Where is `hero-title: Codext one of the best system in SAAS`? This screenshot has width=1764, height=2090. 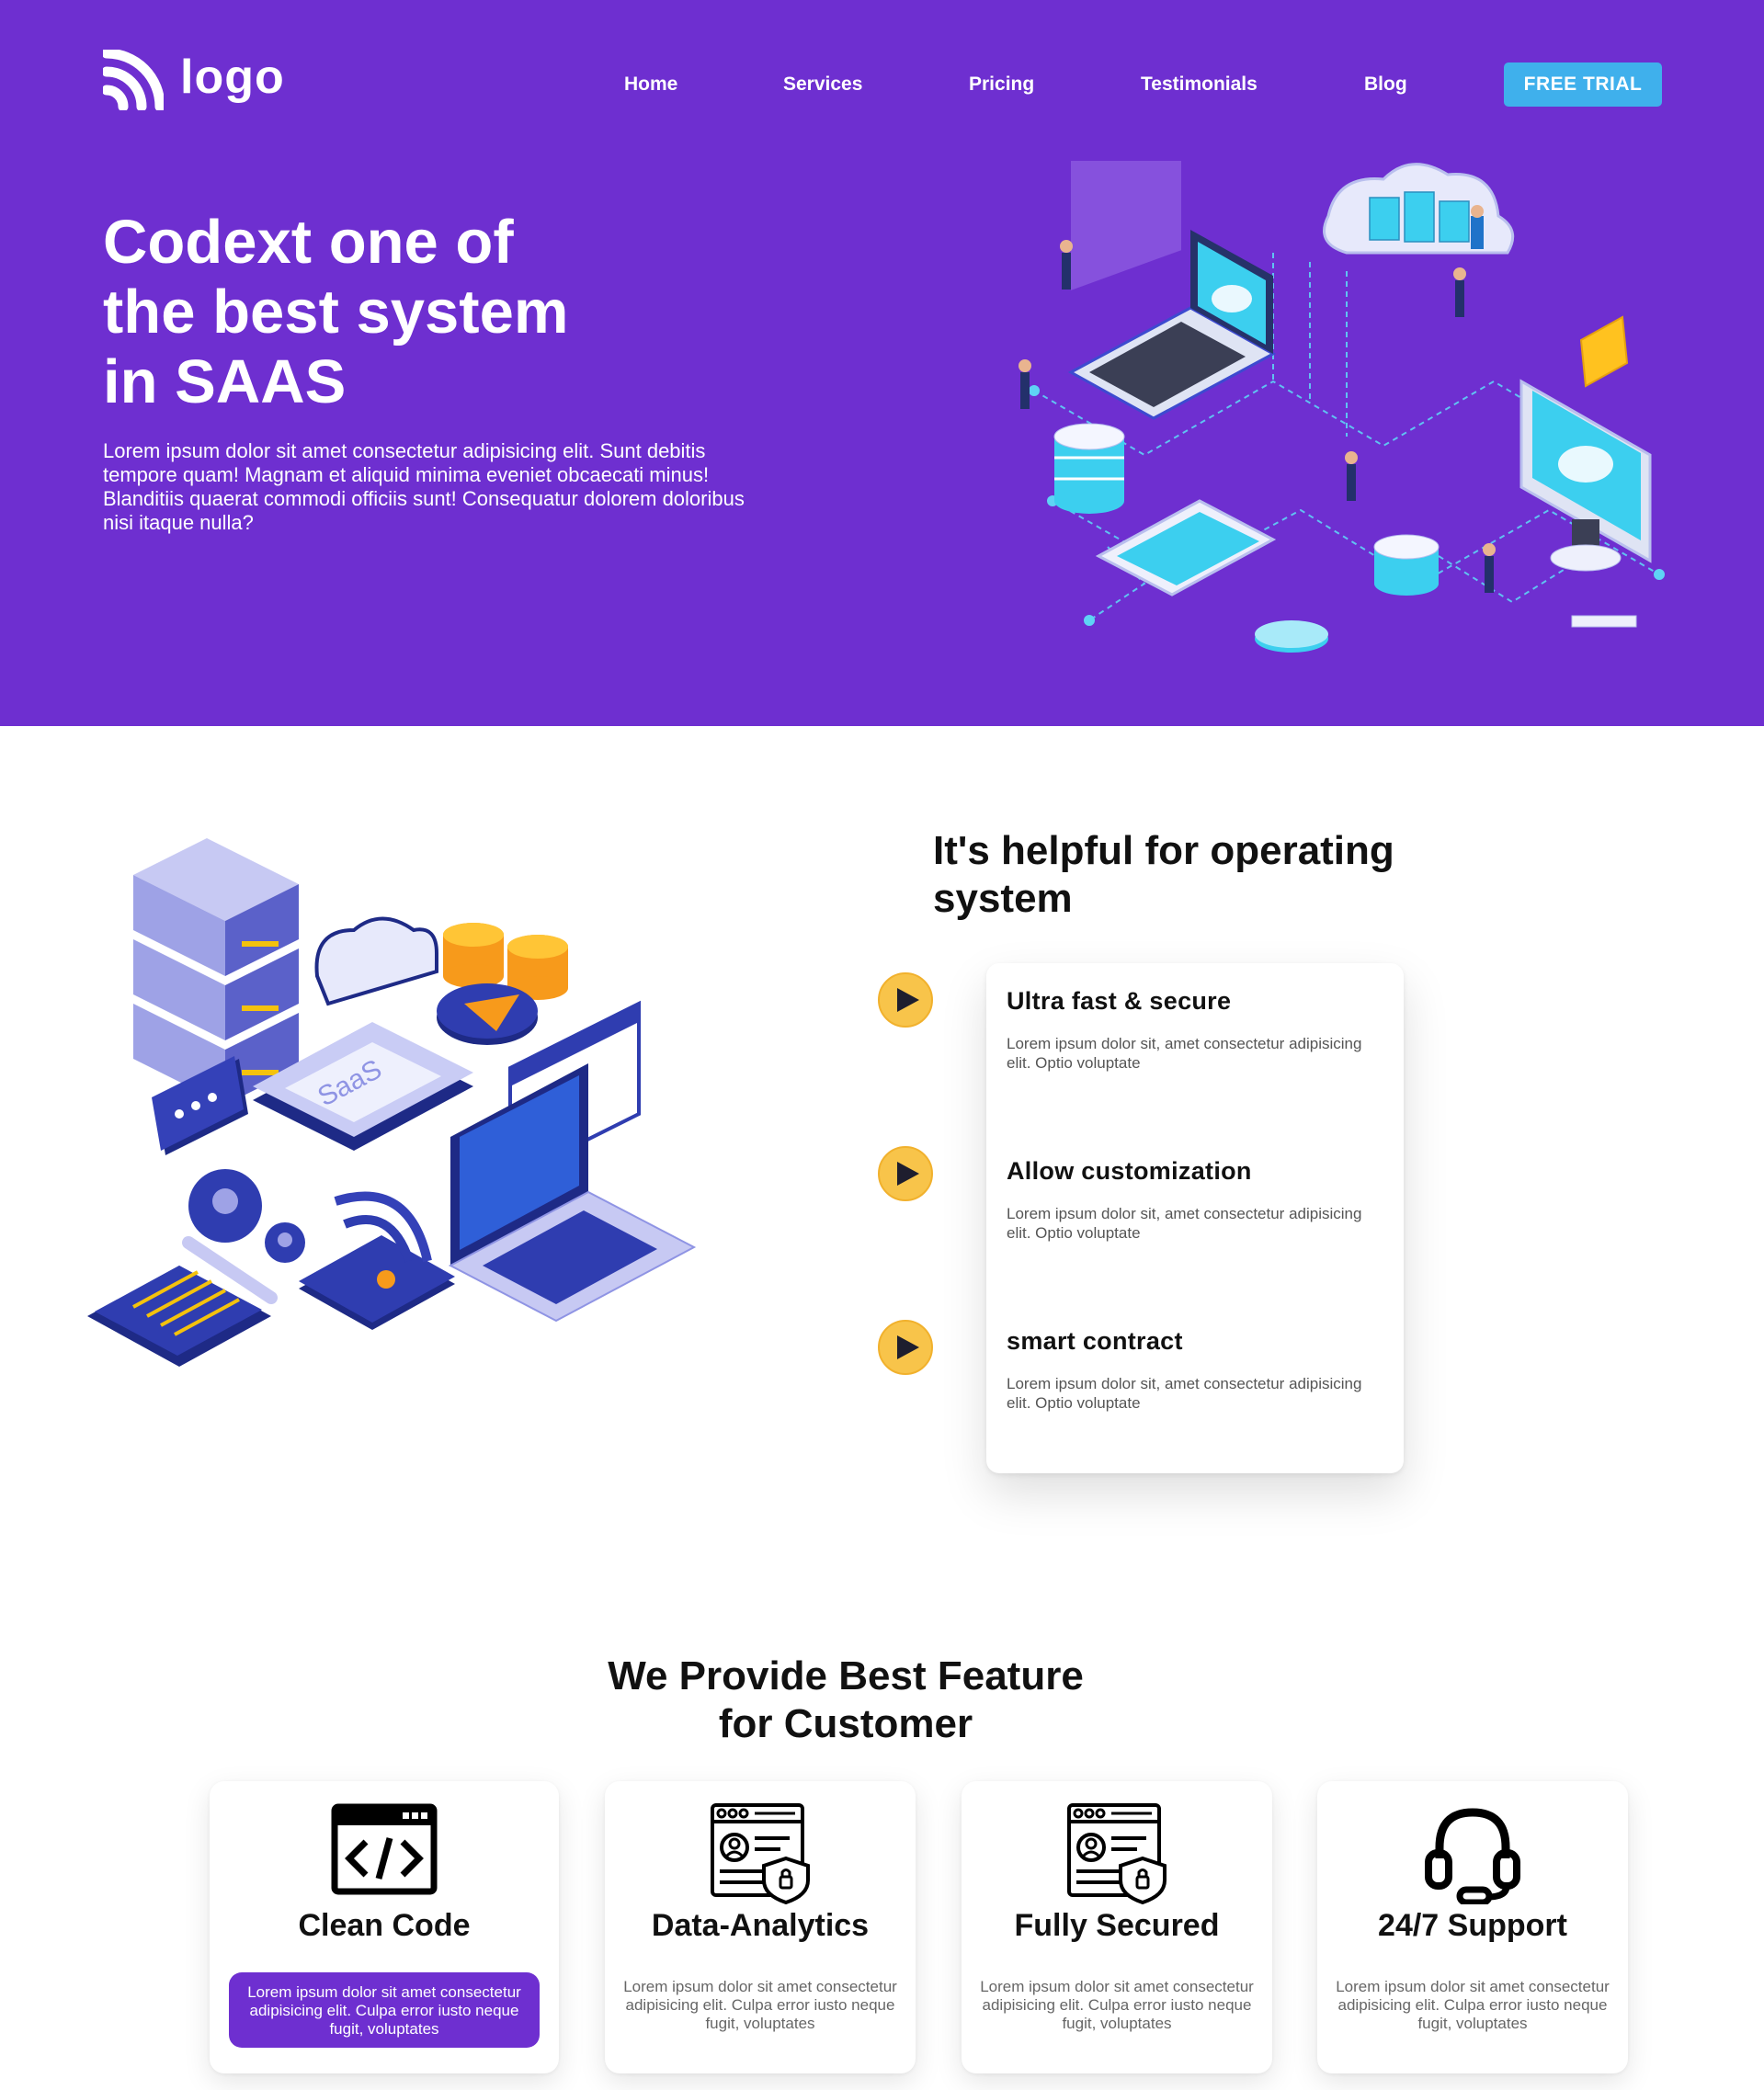 hero-title: Codext one of the best system in SAAS is located at coordinates (388, 312).